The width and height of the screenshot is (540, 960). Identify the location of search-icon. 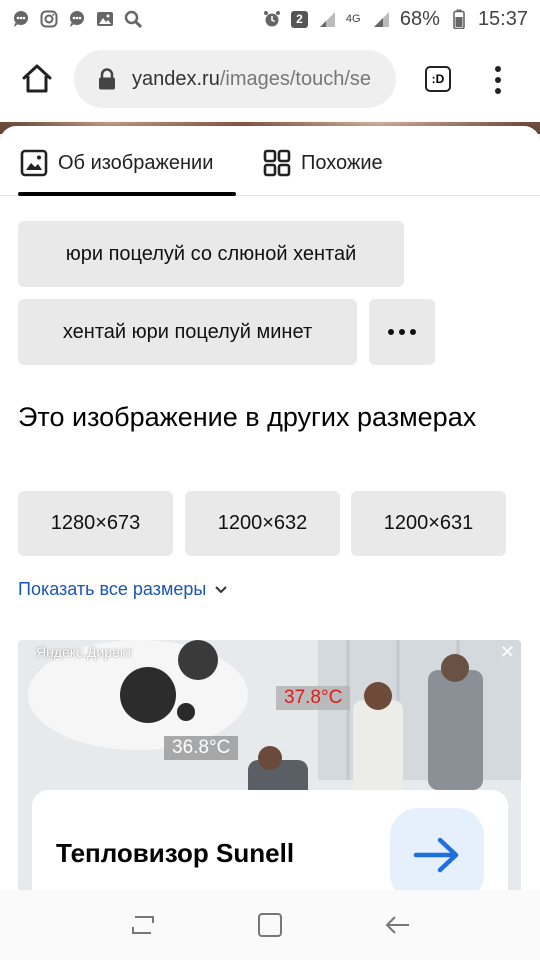
(133, 19).